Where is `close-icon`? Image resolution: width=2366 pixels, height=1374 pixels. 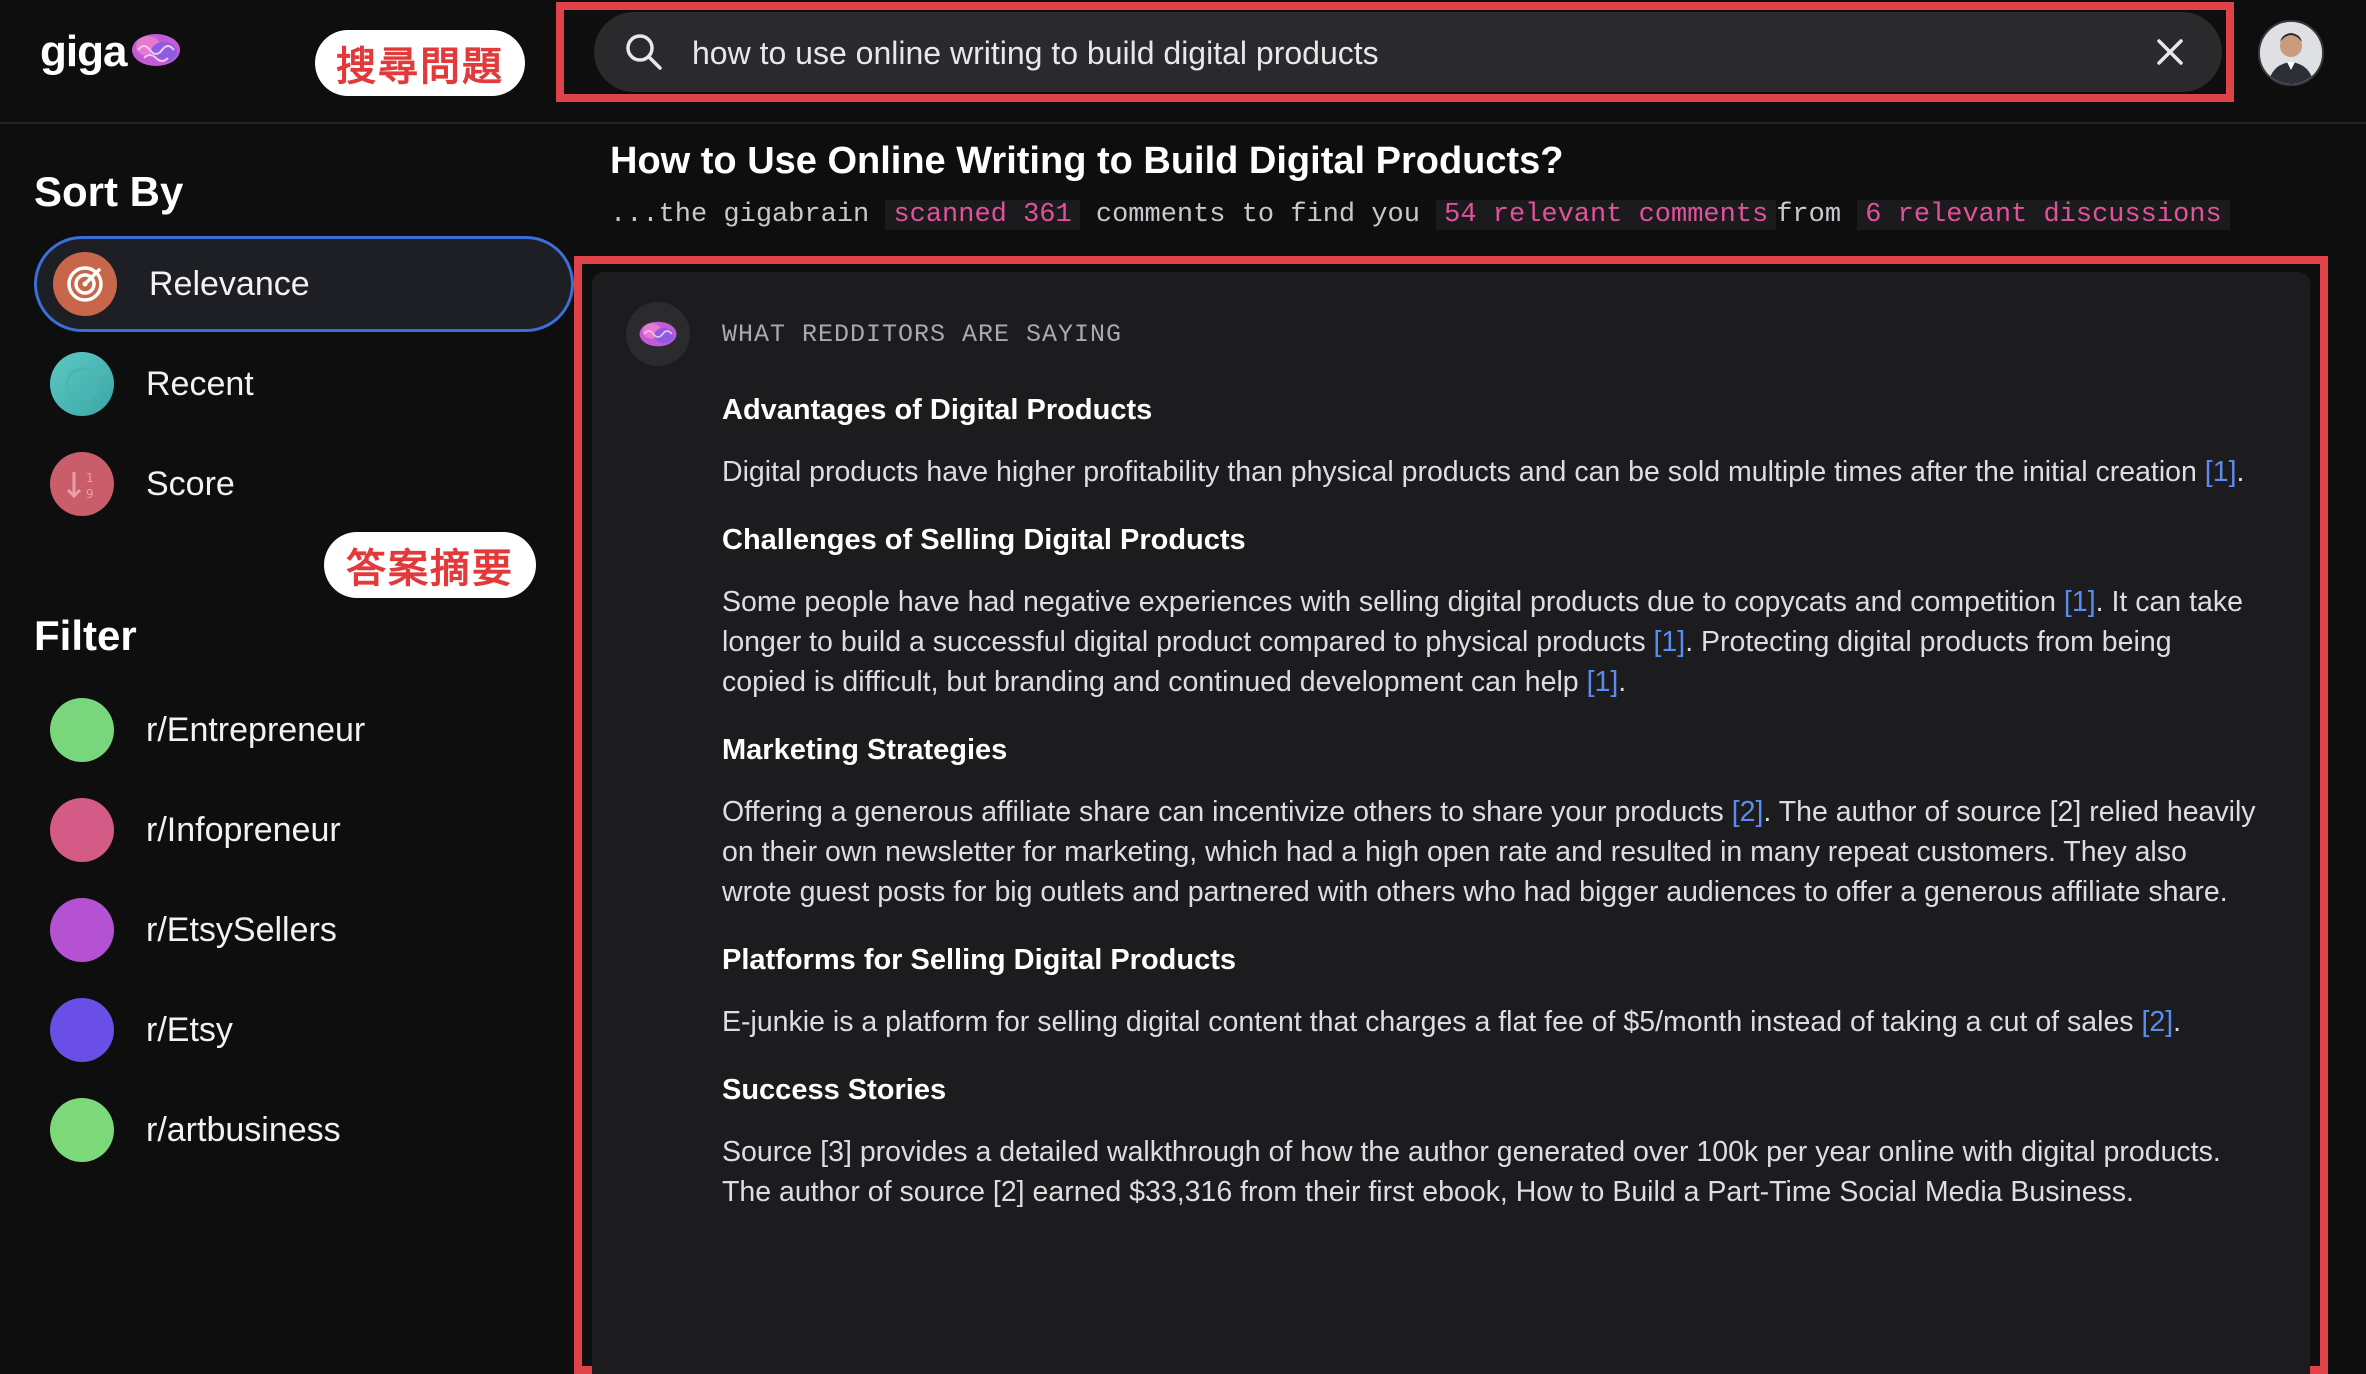 close-icon is located at coordinates (2170, 54).